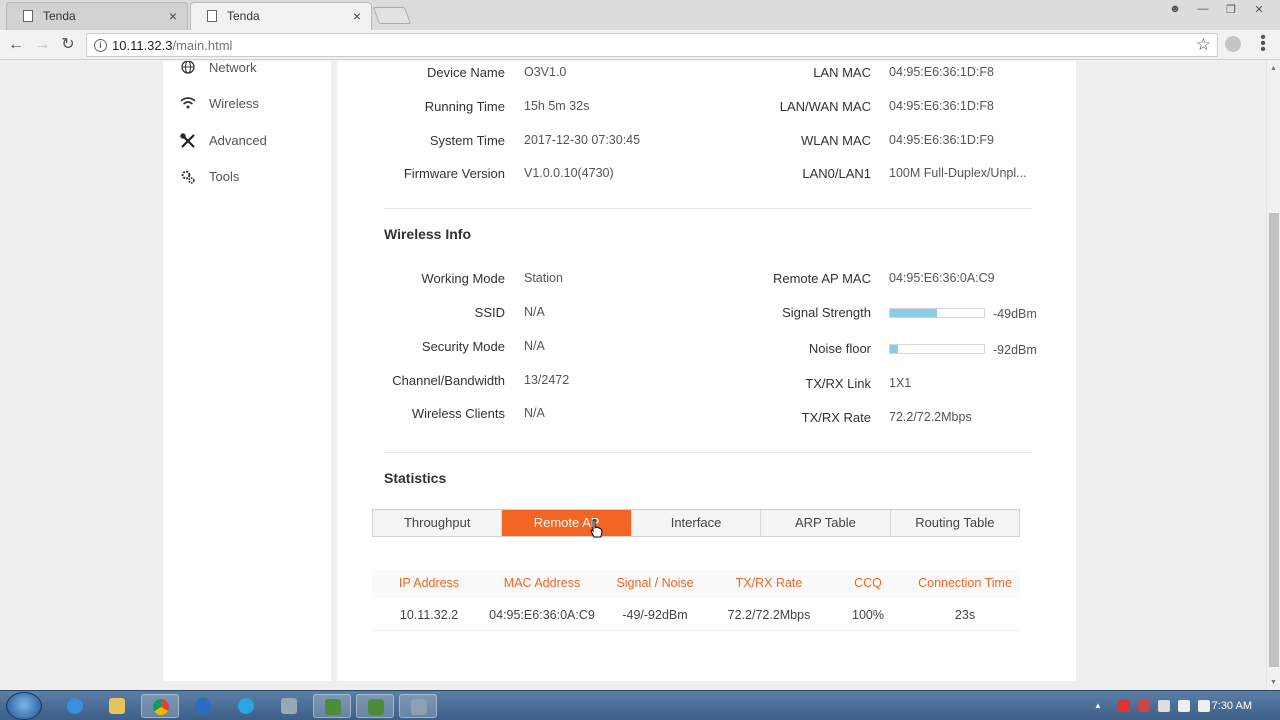 Image resolution: width=1280 pixels, height=720 pixels. What do you see at coordinates (188, 105) in the screenshot?
I see `wifi-icon` at bounding box center [188, 105].